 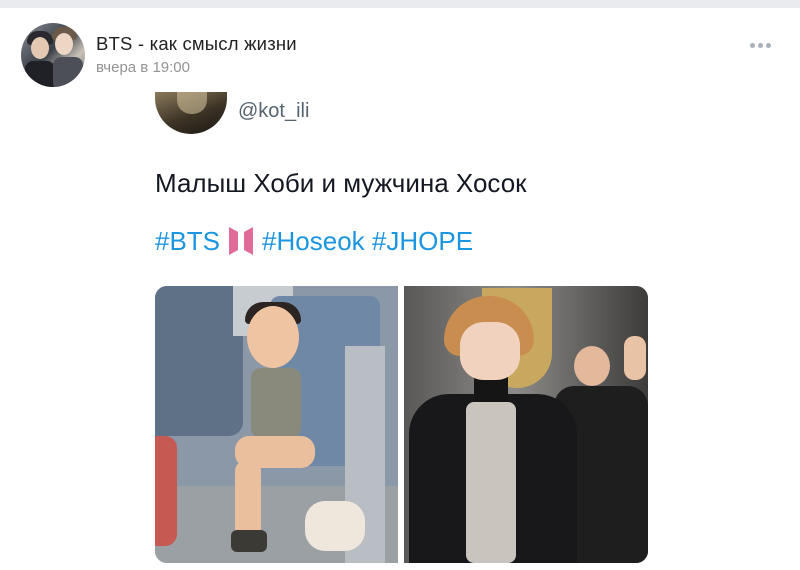 I want to click on hashtag-jhope: #JHOPE, so click(x=422, y=241).